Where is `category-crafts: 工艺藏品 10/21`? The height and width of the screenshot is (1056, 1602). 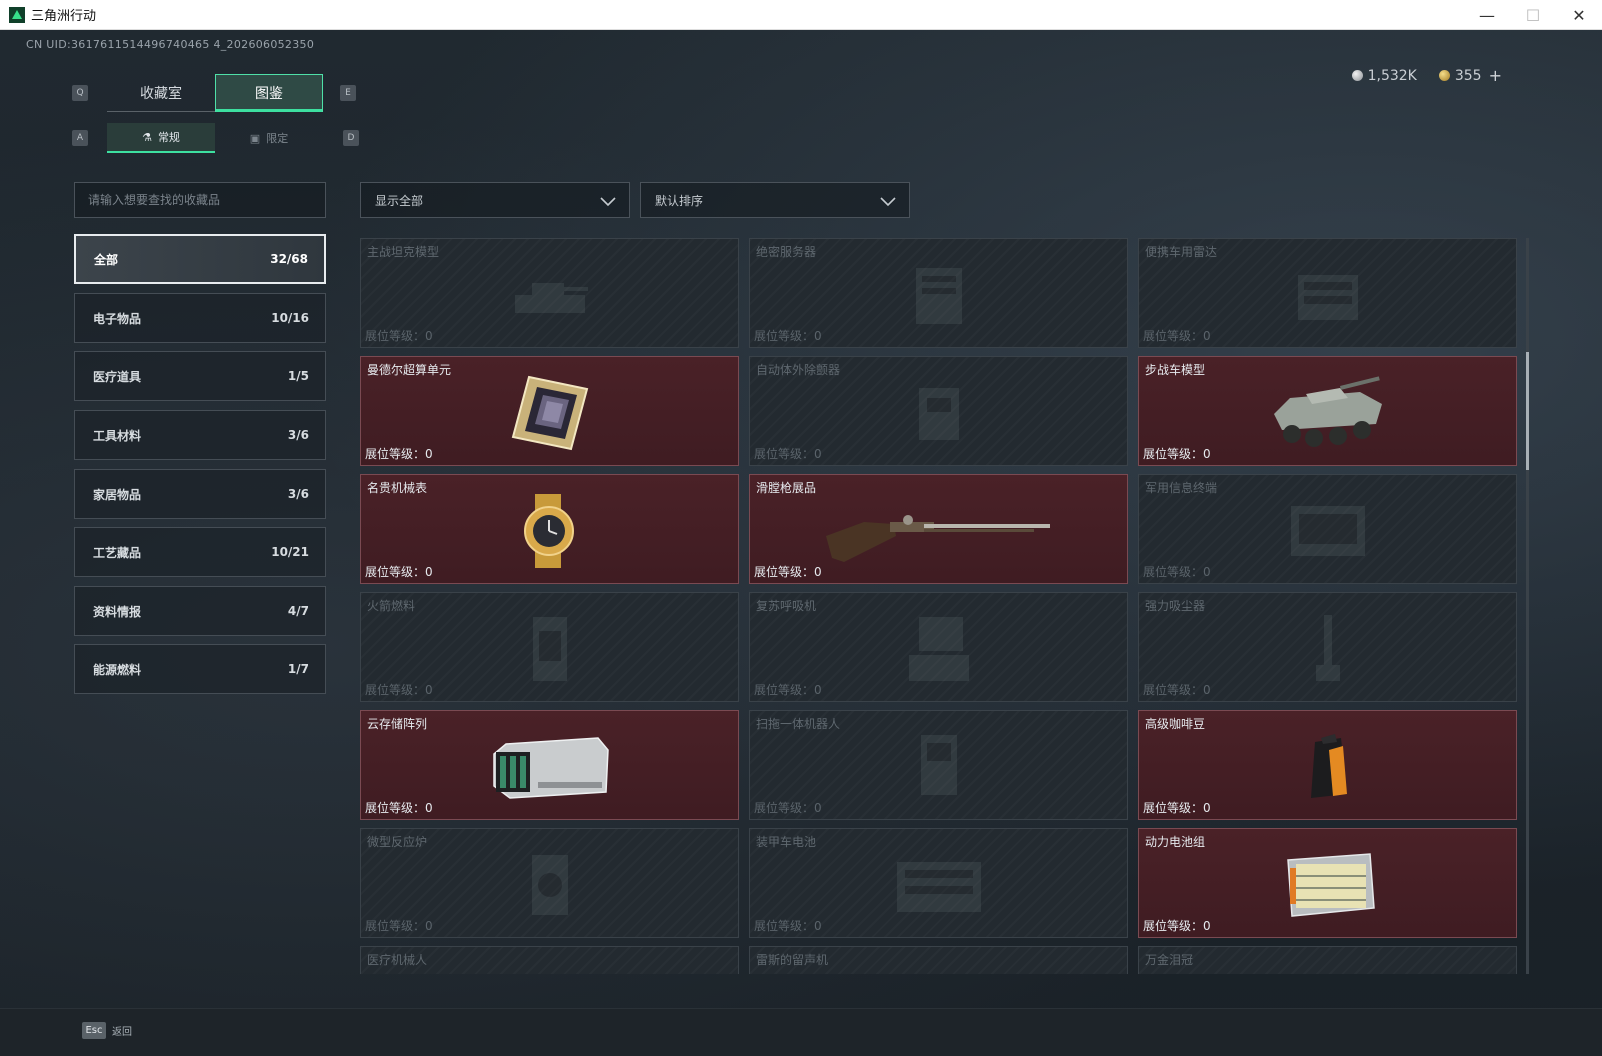
category-crafts: 工艺藏品 10/21 is located at coordinates (200, 552).